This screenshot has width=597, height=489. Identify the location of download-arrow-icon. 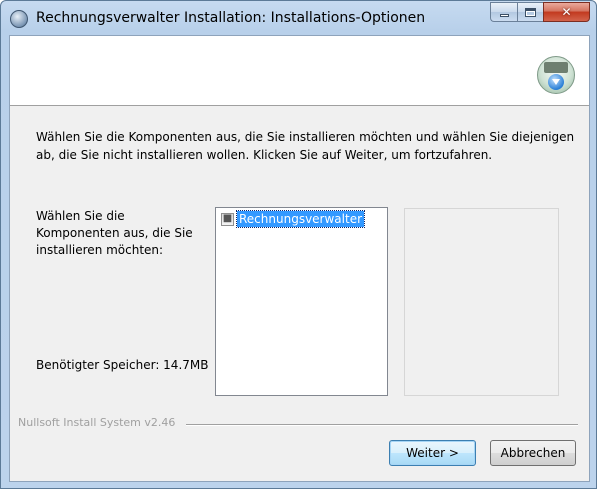
(556, 82).